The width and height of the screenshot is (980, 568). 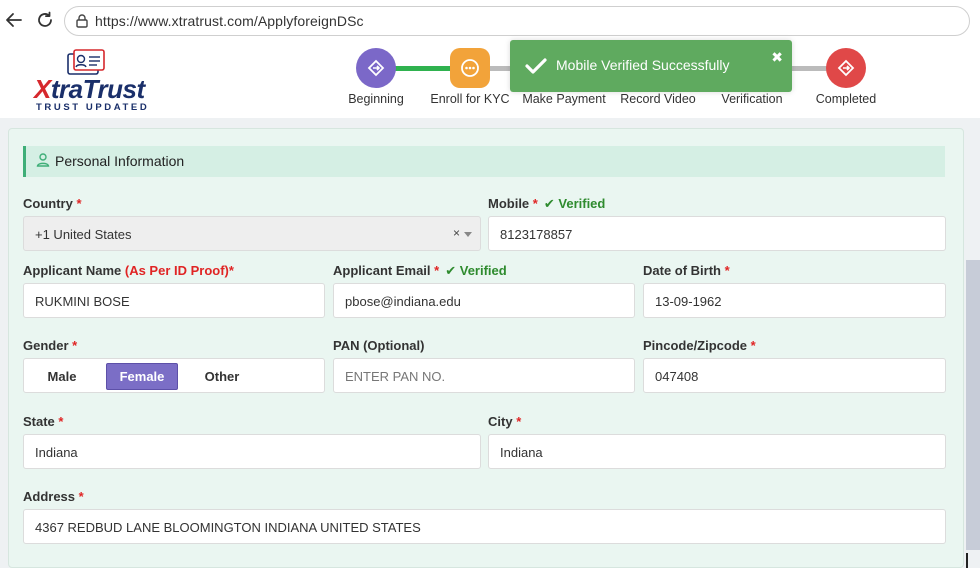 What do you see at coordinates (93, 107) in the screenshot?
I see `brand-tagline: TRUST UPDATED` at bounding box center [93, 107].